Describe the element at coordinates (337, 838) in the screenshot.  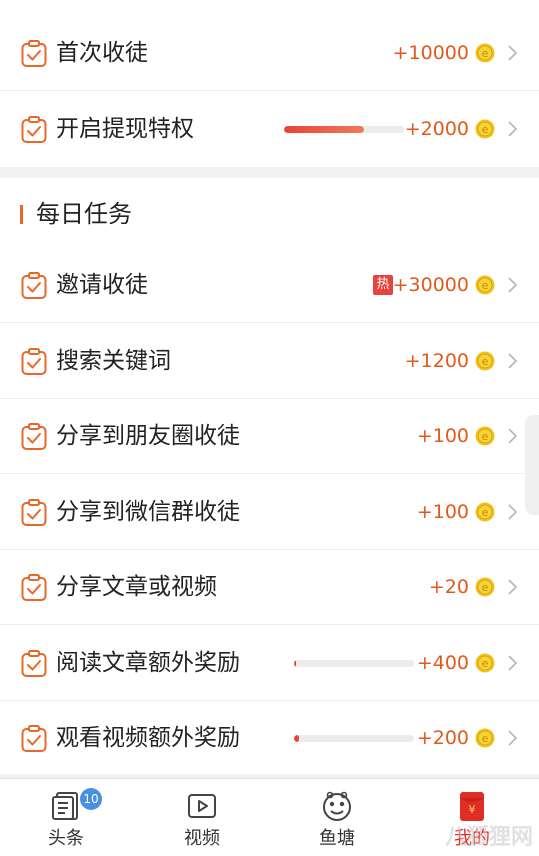
I see `tab-label: 鱼塘` at that location.